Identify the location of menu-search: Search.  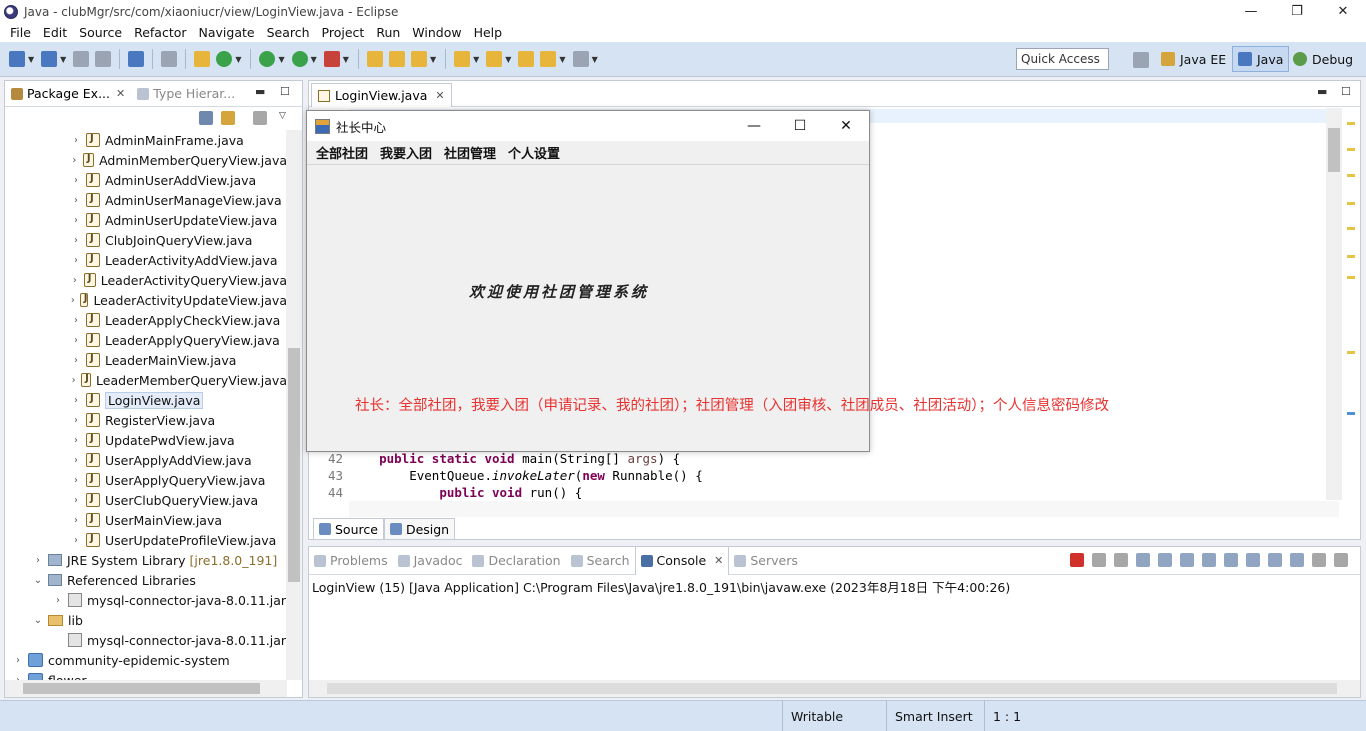
(288, 32).